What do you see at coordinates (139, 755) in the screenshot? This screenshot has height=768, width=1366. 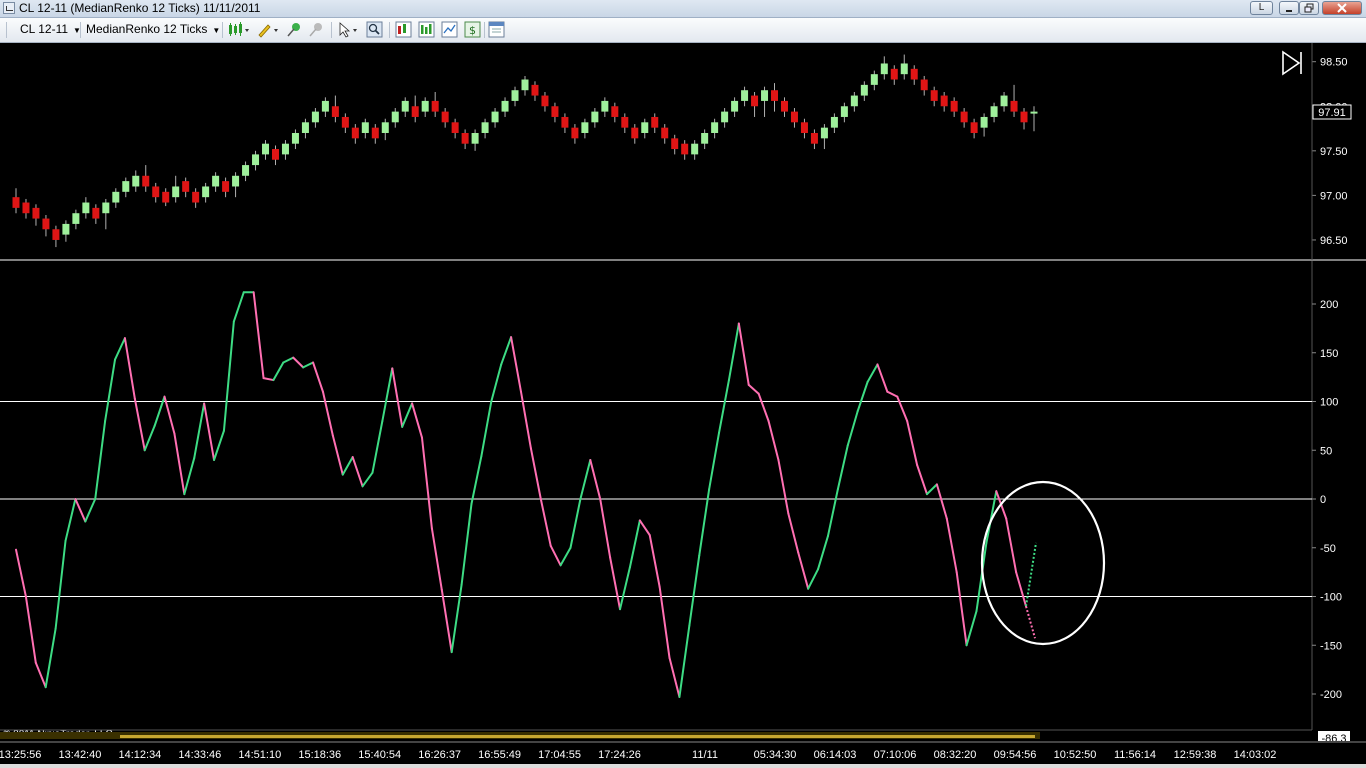 I see `time-tick-label: 14:12:34` at bounding box center [139, 755].